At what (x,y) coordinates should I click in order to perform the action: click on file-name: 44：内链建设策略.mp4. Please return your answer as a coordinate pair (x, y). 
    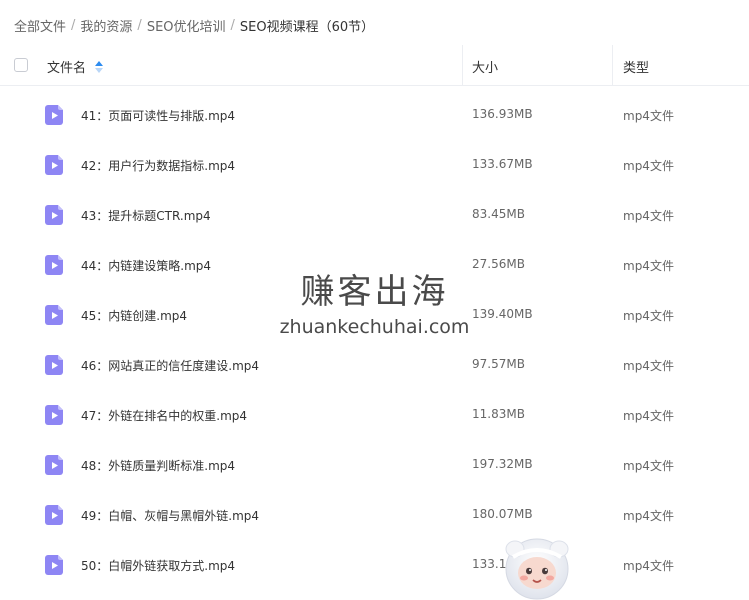
    Looking at the image, I should click on (146, 265).